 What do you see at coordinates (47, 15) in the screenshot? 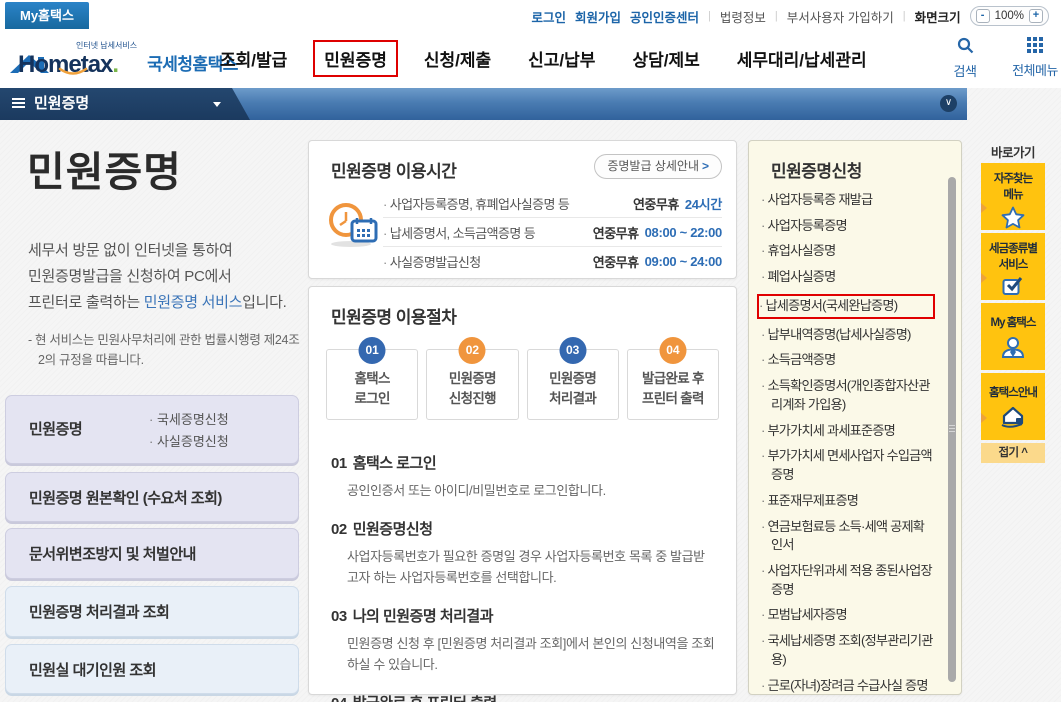
I see `my-hometax-tab: My홈택스` at bounding box center [47, 15].